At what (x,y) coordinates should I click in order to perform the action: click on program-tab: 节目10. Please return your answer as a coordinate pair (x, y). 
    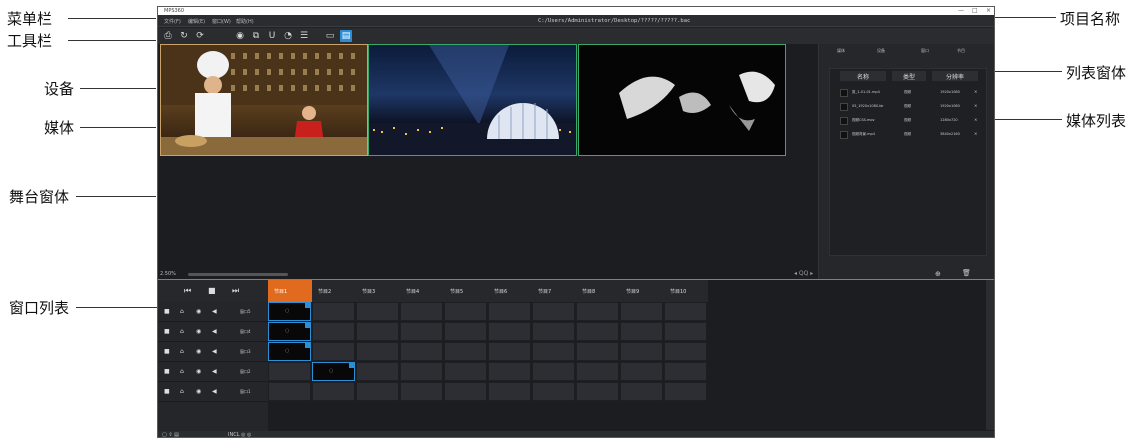
    Looking at the image, I should click on (686, 291).